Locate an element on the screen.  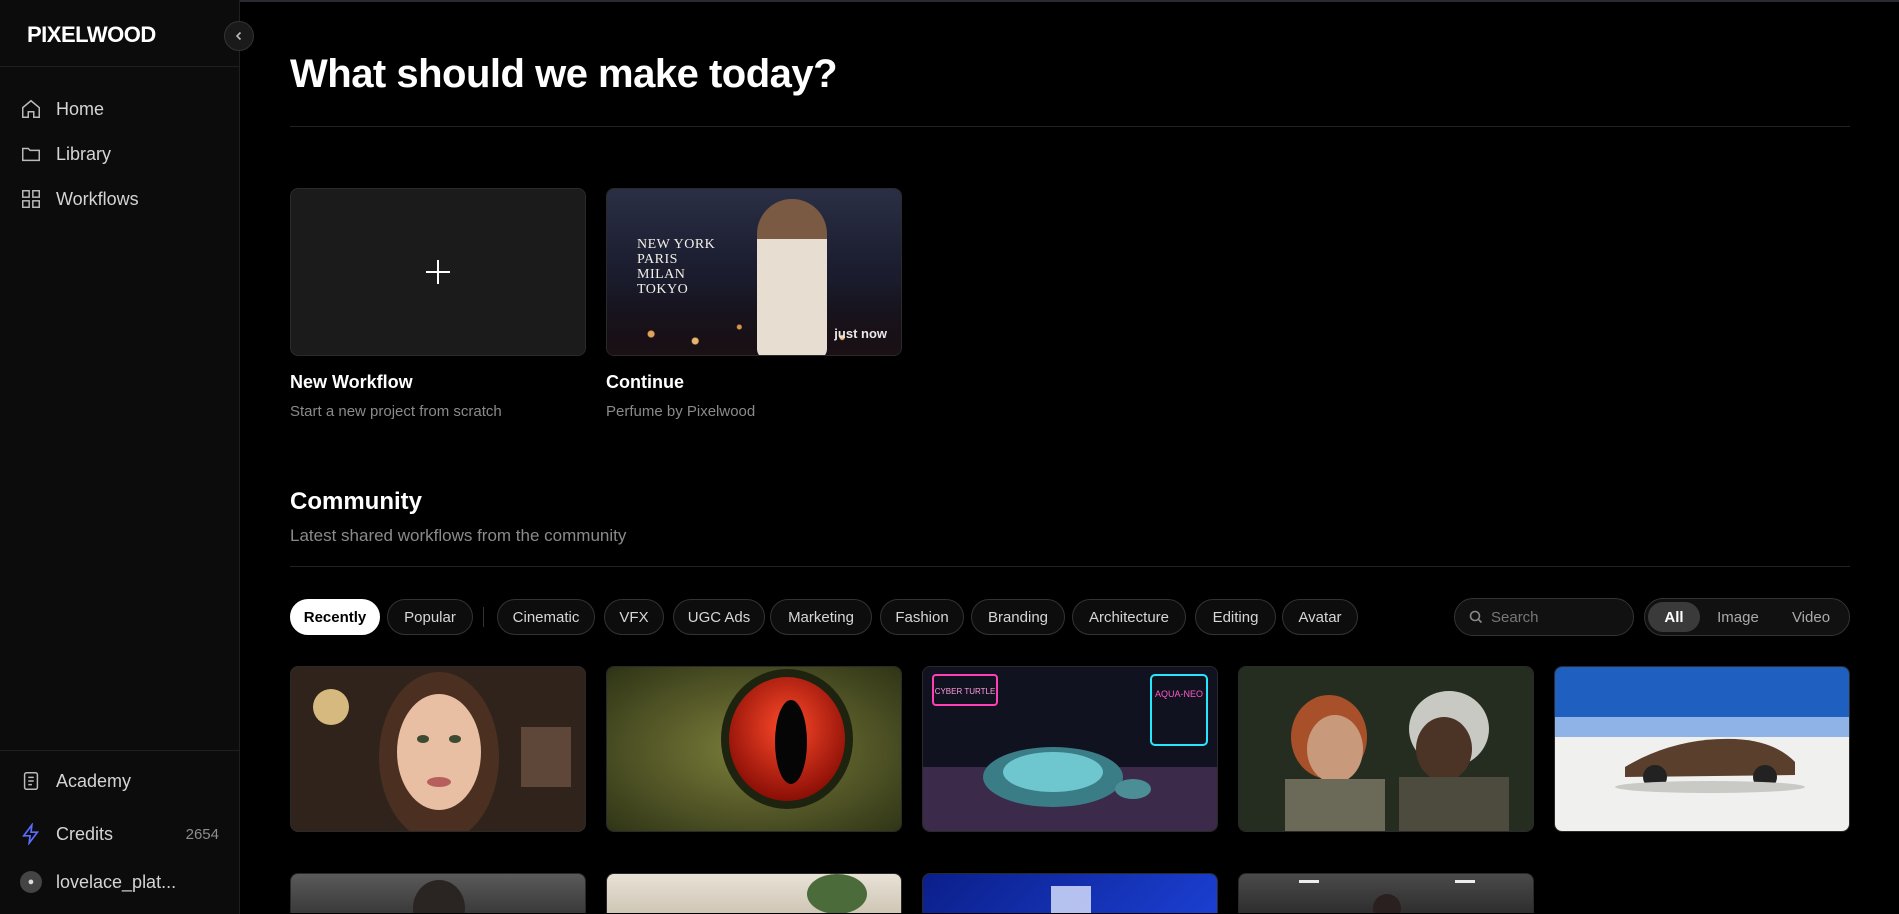
sidebar-item-label: Library is located at coordinates (84, 153).